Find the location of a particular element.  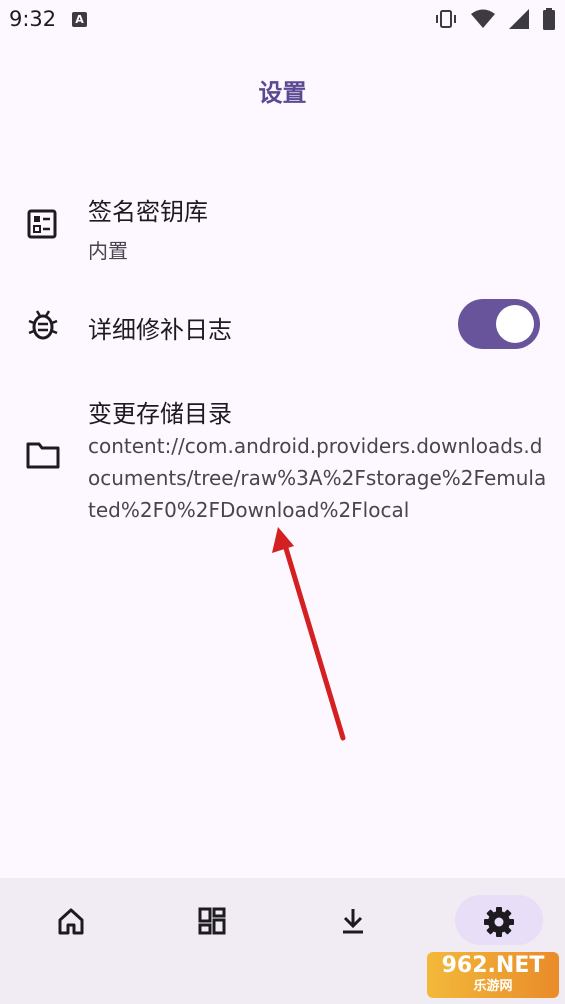

nav-dashboard is located at coordinates (211, 941).